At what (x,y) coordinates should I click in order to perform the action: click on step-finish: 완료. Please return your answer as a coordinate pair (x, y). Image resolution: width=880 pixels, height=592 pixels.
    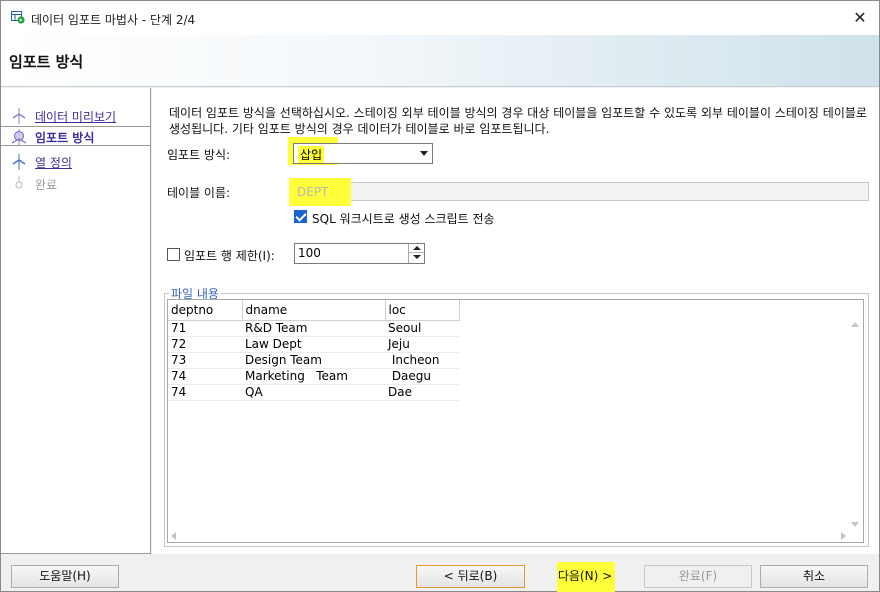
    Looking at the image, I should click on (75, 184).